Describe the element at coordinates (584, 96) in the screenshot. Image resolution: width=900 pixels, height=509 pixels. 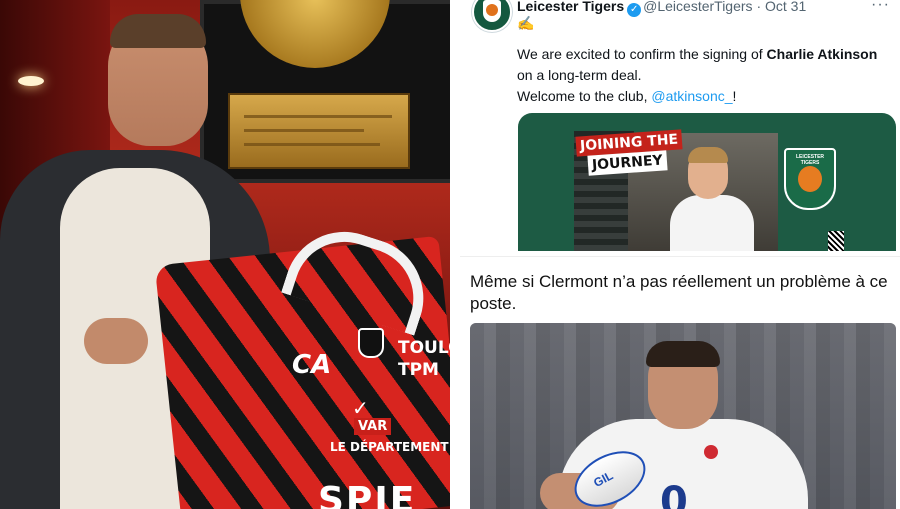
I see `welcome-prefix: Welcome to the club,` at that location.